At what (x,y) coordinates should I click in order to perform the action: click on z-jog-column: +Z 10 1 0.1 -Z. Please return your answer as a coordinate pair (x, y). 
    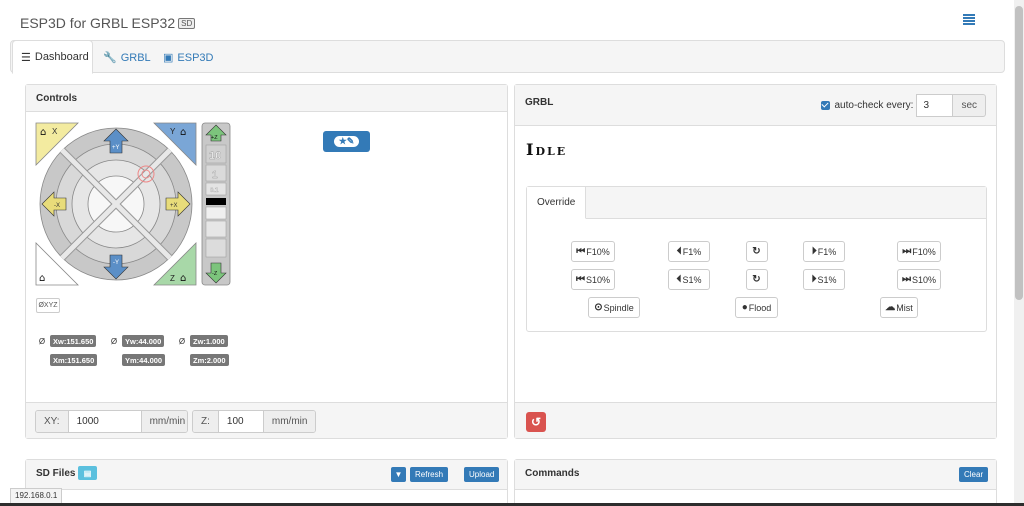
    Looking at the image, I should click on (216, 204).